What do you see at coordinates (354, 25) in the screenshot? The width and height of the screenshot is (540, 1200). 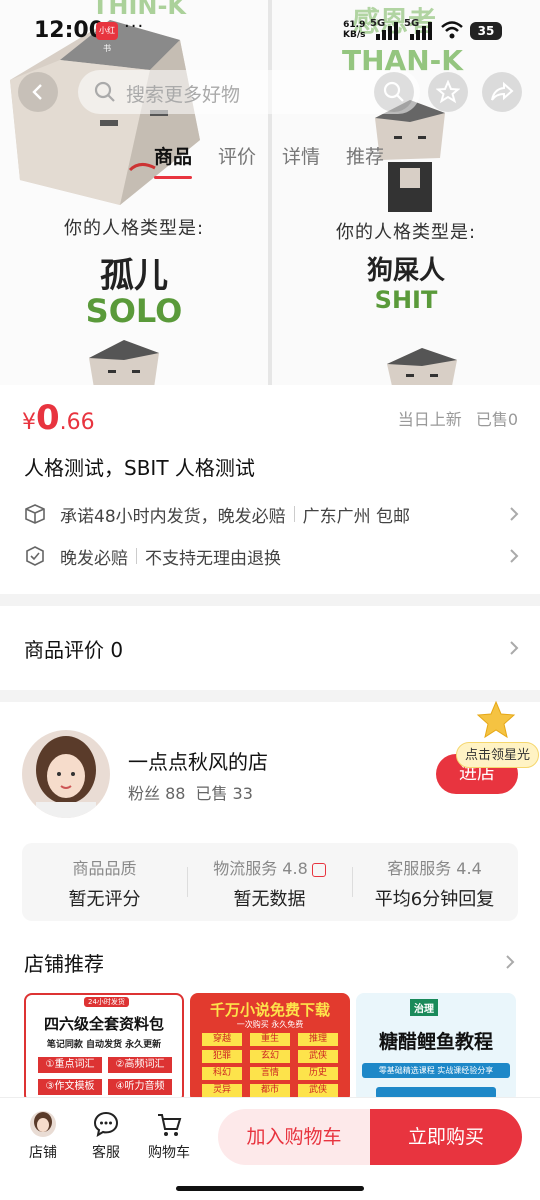 I see `net-speed-value: 61.9` at bounding box center [354, 25].